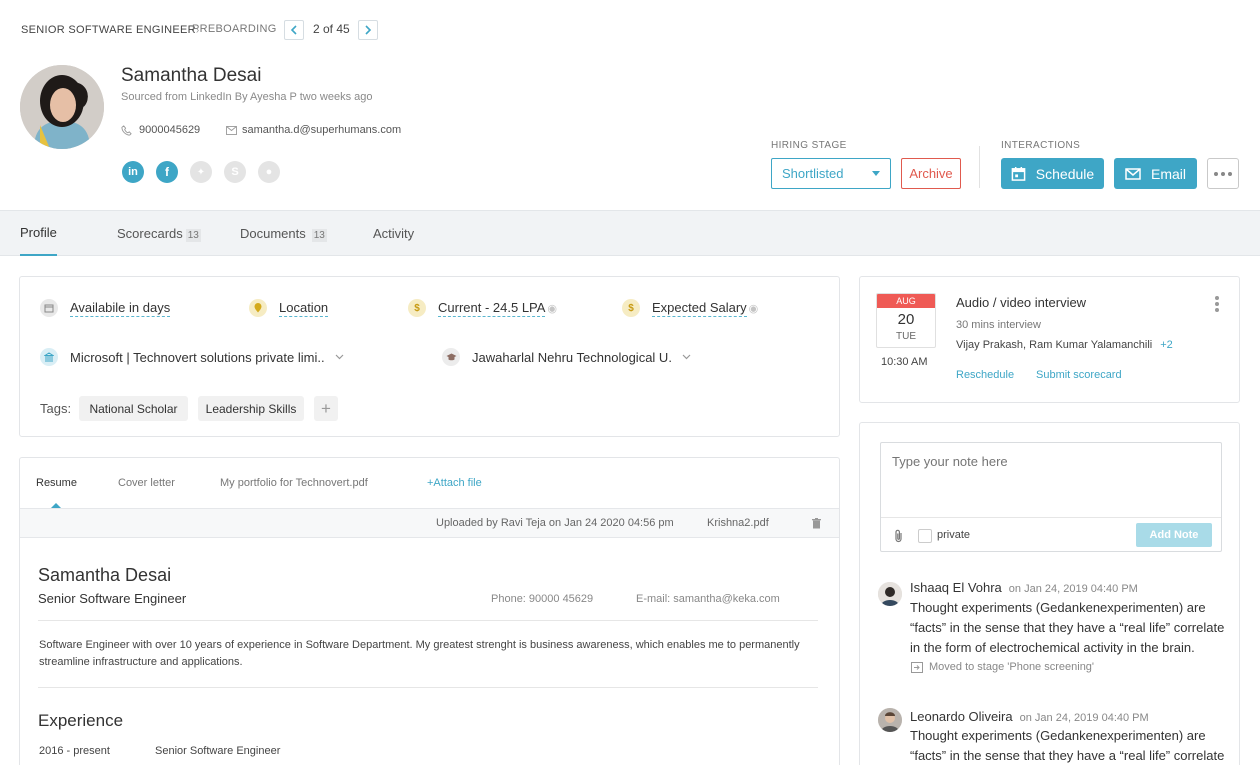  Describe the element at coordinates (159, 233) in the screenshot. I see `tab-scorecards: Scorecards 13` at that location.